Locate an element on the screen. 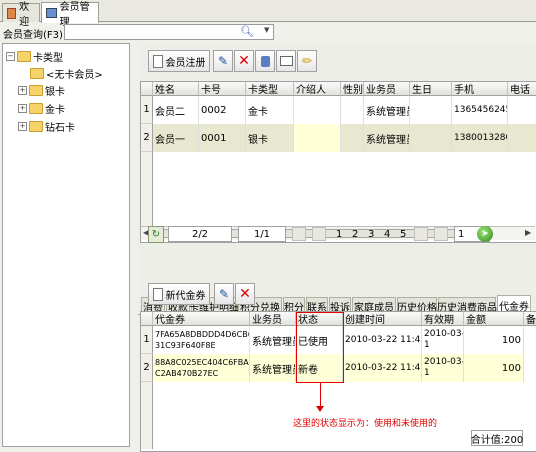 This screenshot has width=536, height=452. page-count-display: 2/2 is located at coordinates (200, 234).